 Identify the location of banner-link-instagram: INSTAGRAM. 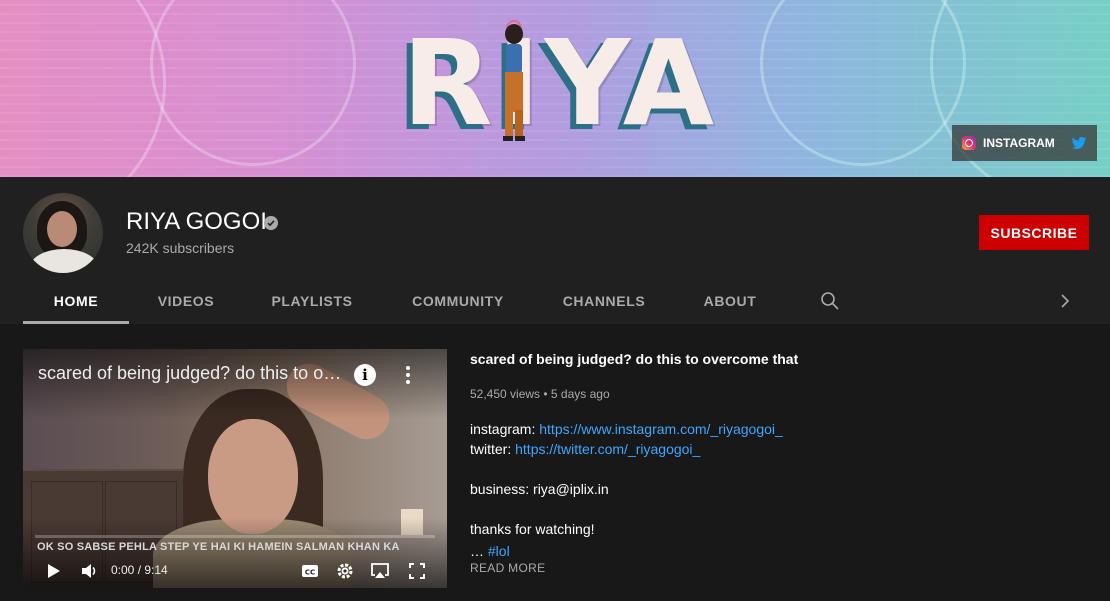
(1003, 143).